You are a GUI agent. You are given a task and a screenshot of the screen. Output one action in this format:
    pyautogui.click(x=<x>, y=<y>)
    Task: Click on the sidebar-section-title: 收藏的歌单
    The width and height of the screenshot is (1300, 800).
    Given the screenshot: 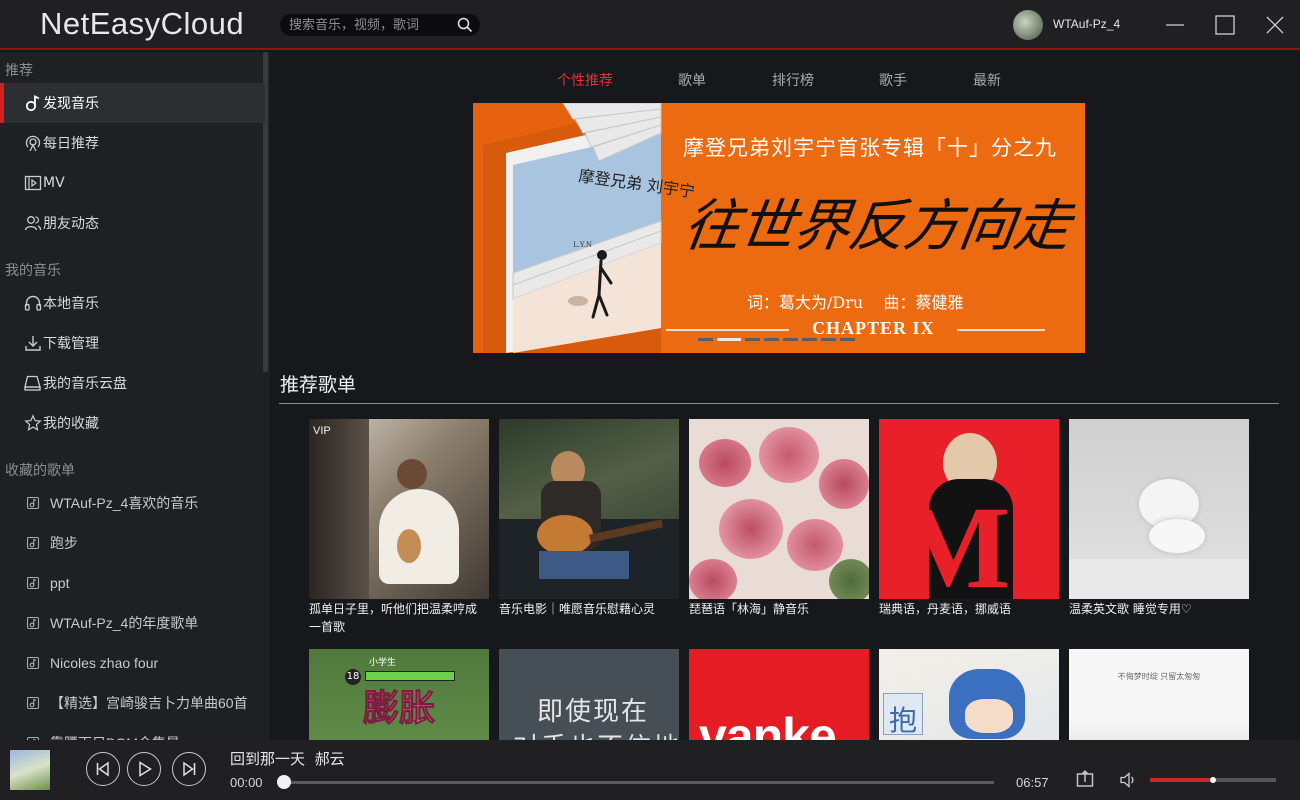 What is the action you would take?
    pyautogui.click(x=40, y=471)
    